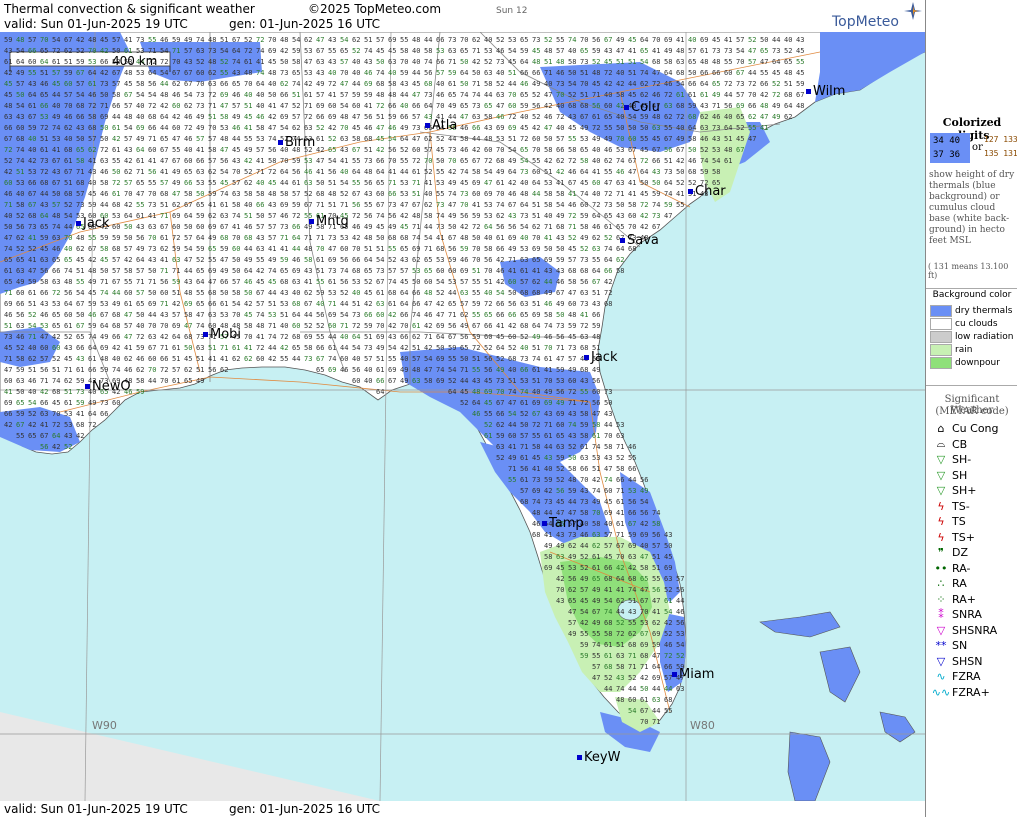  Describe the element at coordinates (356, 84) in the screenshot. I see `thermal-digit: 44` at that location.